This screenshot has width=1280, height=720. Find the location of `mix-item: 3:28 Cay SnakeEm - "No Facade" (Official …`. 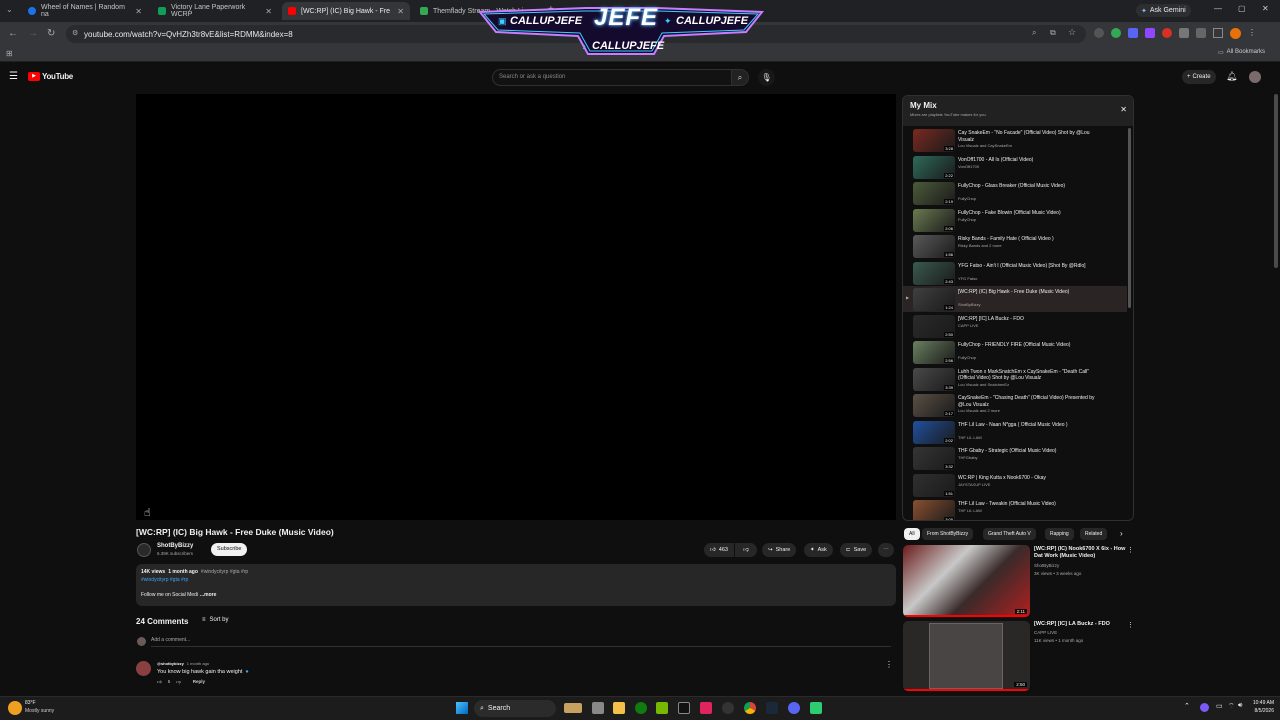

mix-item: 3:28 Cay SnakeEm - "No Facade" (Official … is located at coordinates (1015, 140).